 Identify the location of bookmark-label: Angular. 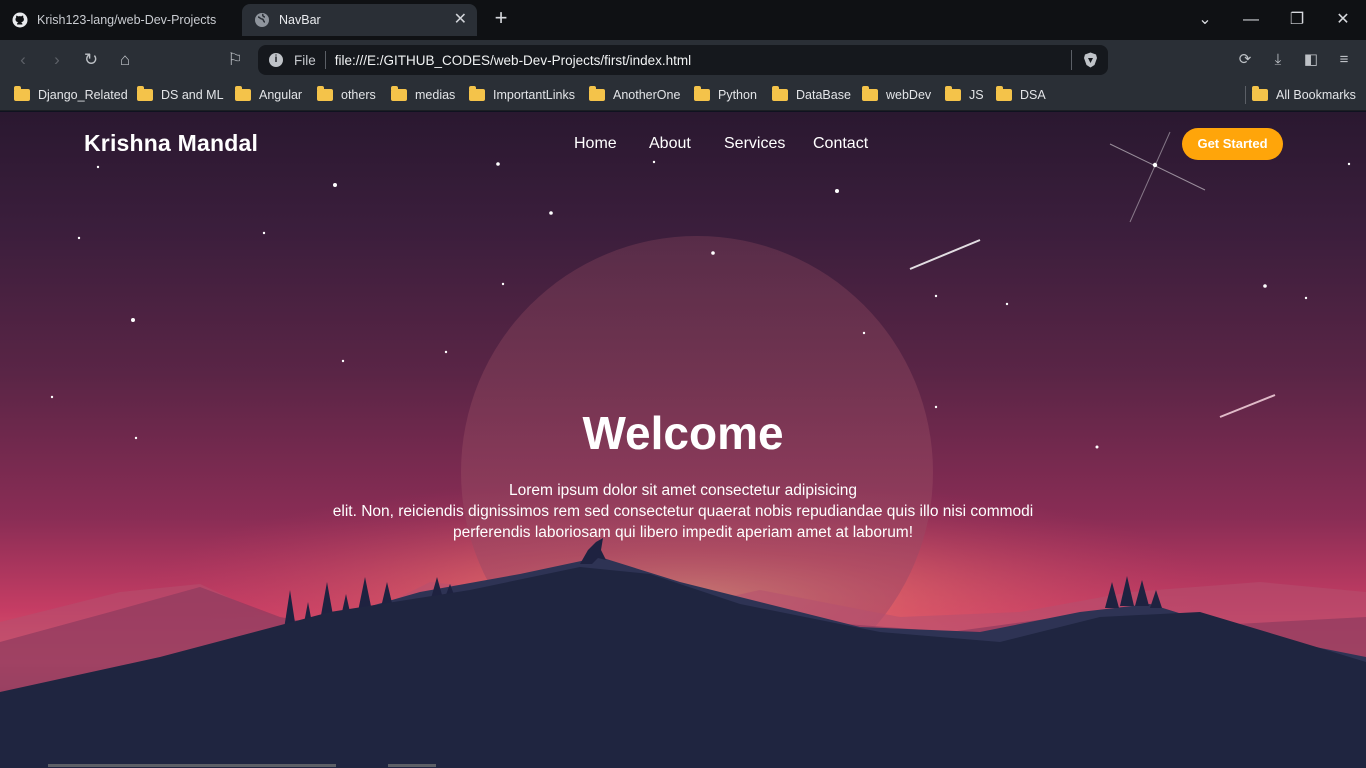
(281, 95).